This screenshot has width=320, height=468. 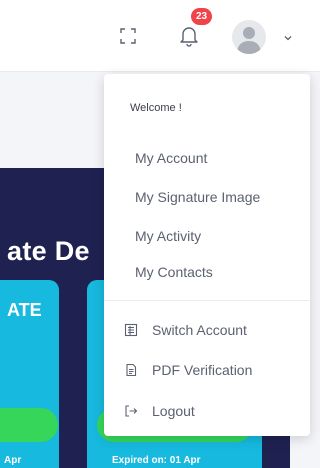 I want to click on banner-title: ate De, so click(x=48, y=251).